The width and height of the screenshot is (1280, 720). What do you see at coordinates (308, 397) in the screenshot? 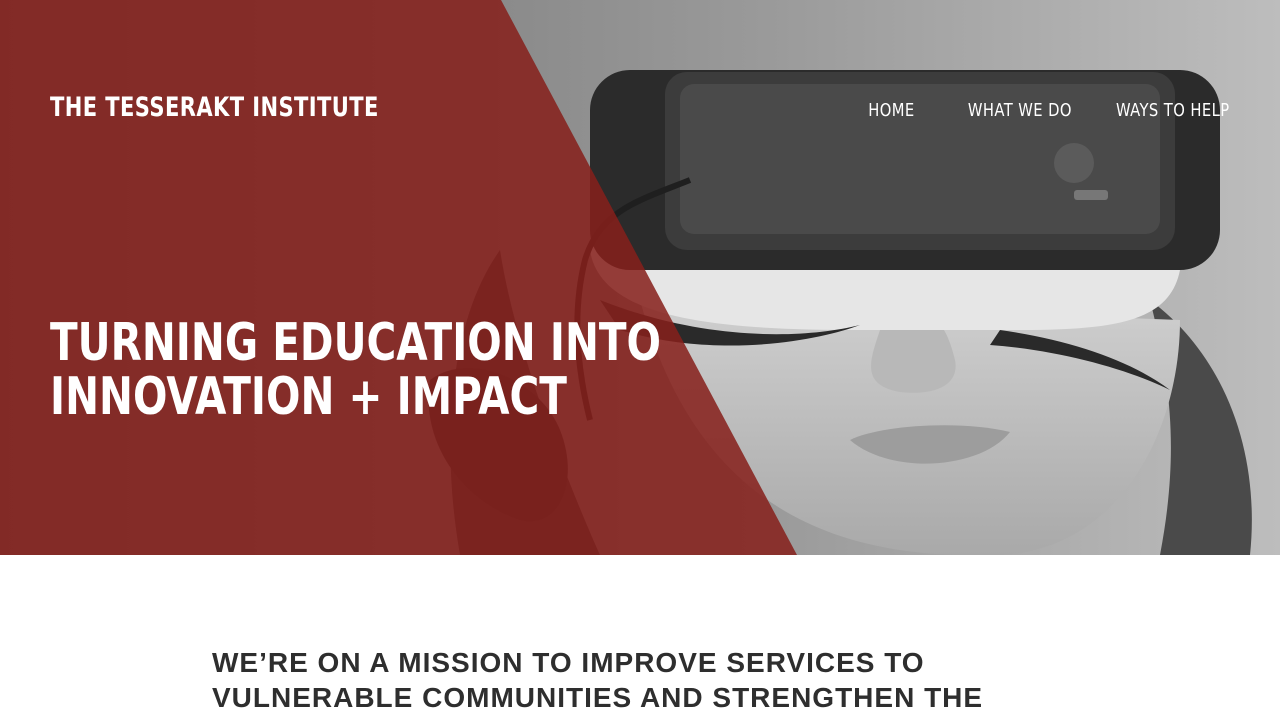
I see `hero-headline-line-2: INNOVATION + IMPACT` at bounding box center [308, 397].